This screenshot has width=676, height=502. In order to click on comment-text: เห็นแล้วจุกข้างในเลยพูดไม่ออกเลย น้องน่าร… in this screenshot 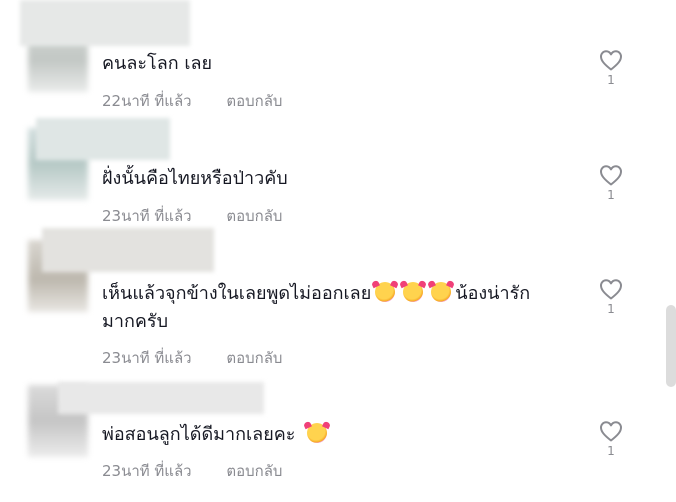, I will do `click(337, 308)`.